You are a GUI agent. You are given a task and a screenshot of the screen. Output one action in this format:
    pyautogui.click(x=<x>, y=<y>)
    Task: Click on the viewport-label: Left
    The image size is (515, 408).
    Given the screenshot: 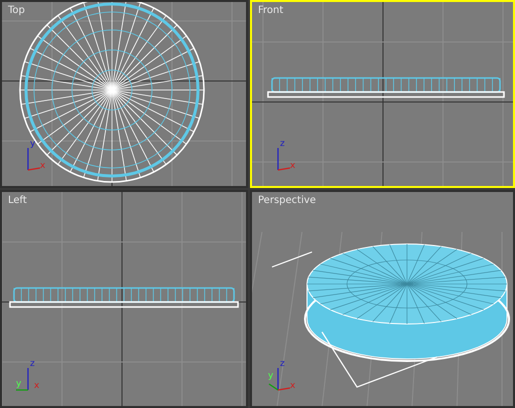 What is the action you would take?
    pyautogui.click(x=17, y=200)
    